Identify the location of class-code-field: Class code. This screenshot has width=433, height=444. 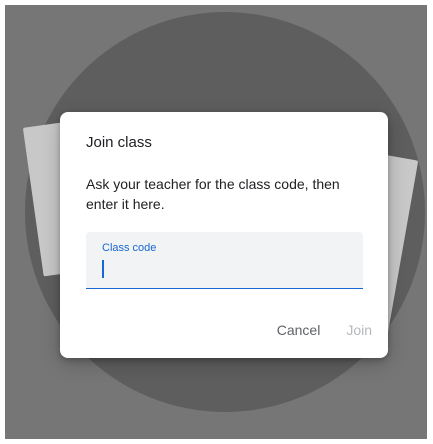
(224, 260).